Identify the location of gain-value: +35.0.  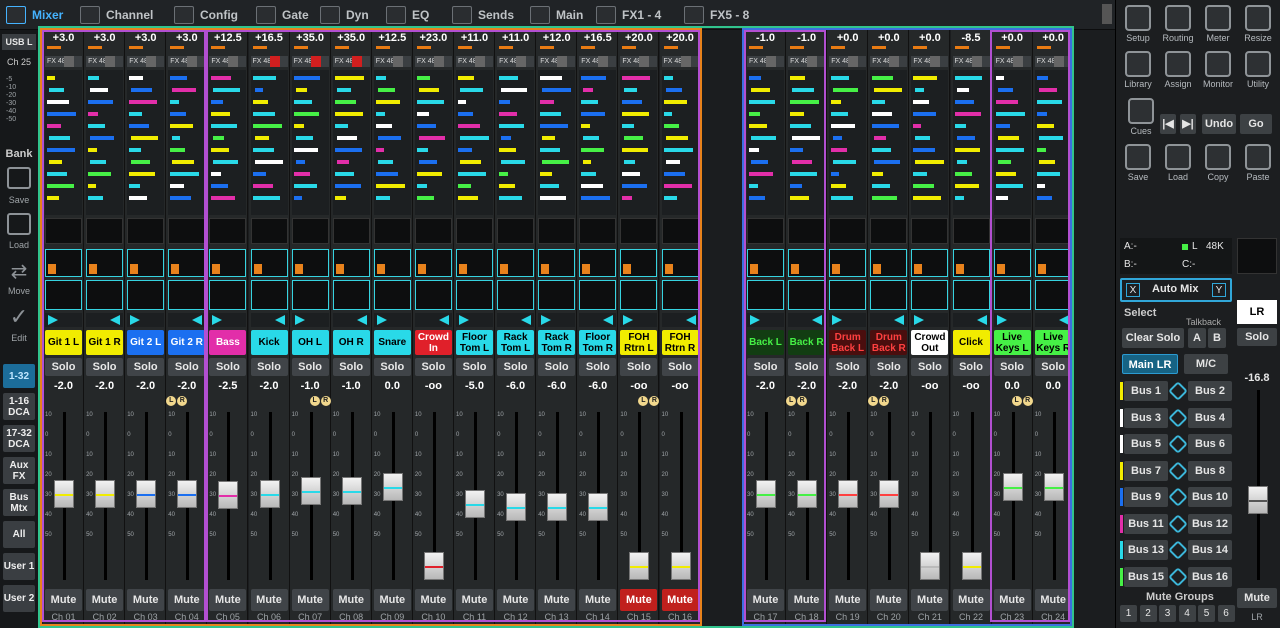
(351, 38).